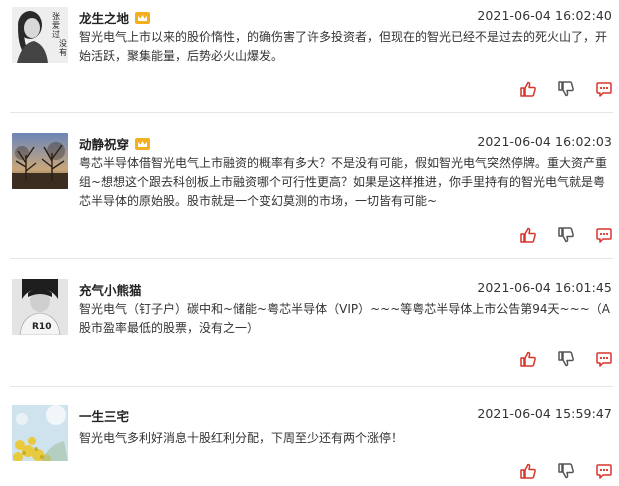  I want to click on svg-text: 过, so click(56, 34).